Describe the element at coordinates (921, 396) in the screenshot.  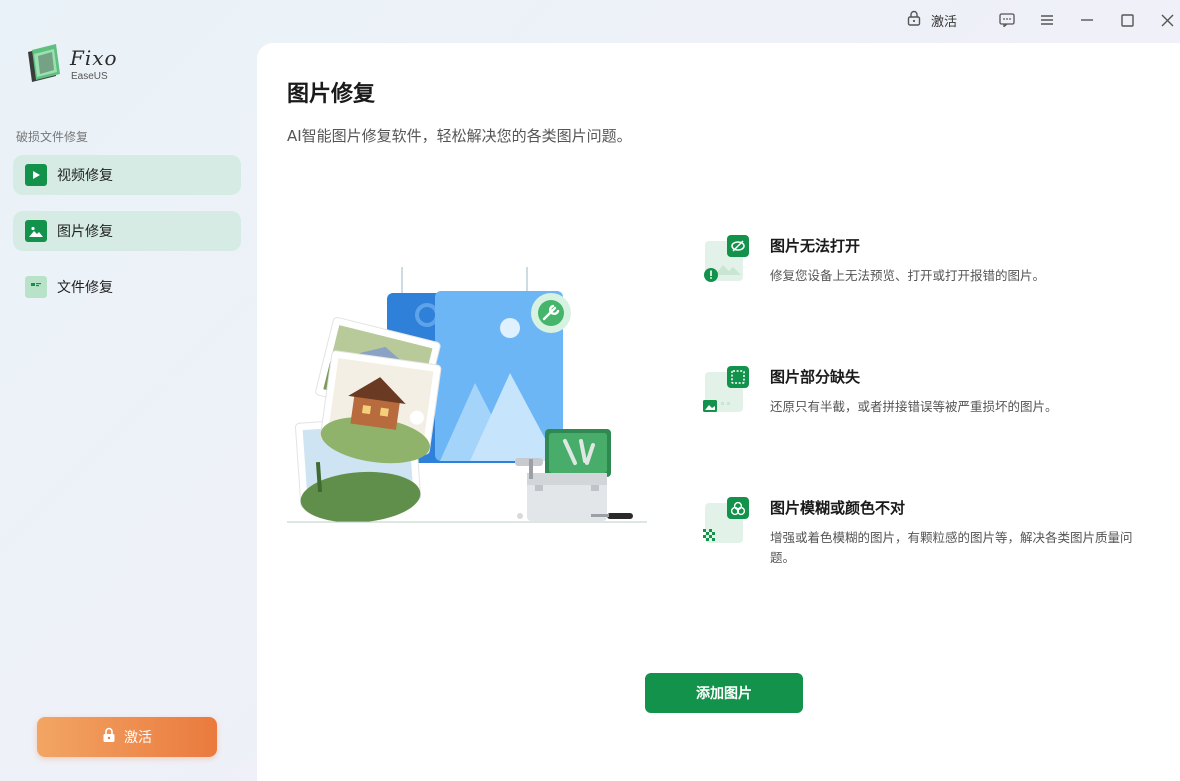
I see `feature-partially-missing: 图片部分缺失 还原只有半截，或者拼接错误等被严重损坏的图片。` at that location.